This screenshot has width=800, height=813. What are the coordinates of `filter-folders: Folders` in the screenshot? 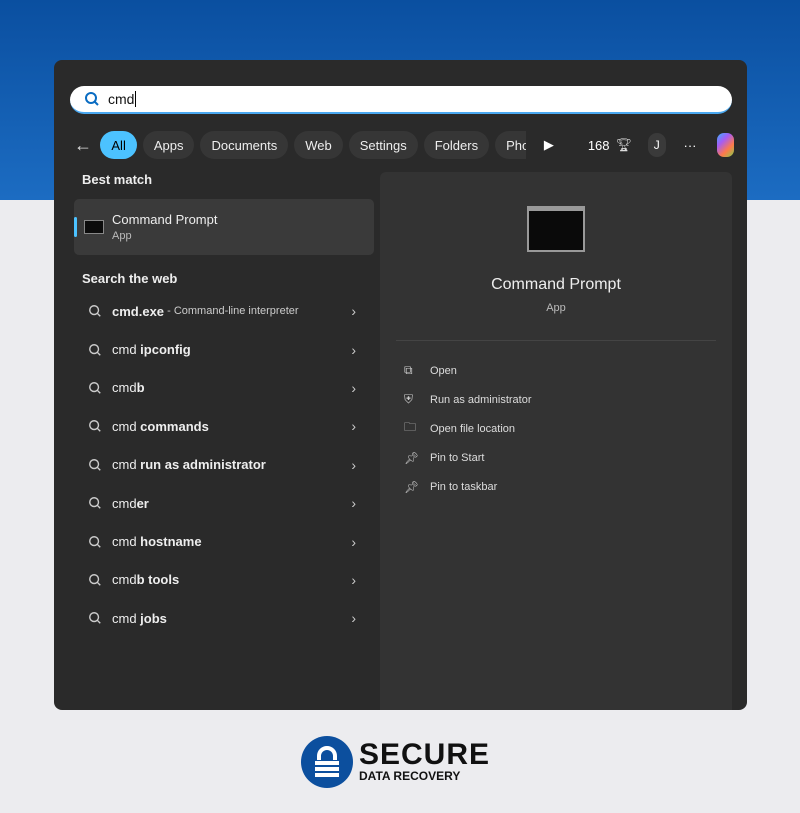 It's located at (456, 145).